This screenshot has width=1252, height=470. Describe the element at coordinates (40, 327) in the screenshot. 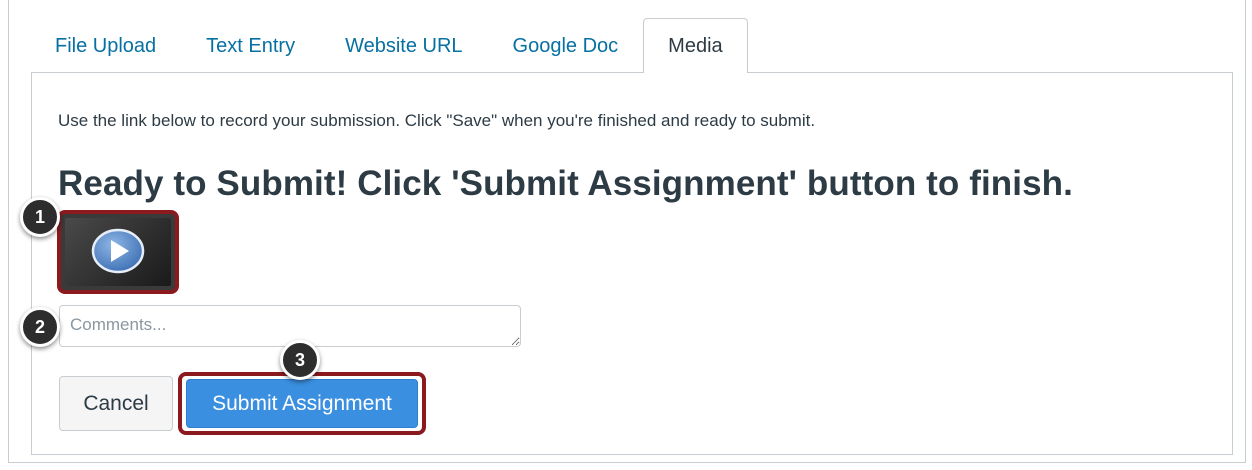

I see `callout-badge-2: 2` at that location.